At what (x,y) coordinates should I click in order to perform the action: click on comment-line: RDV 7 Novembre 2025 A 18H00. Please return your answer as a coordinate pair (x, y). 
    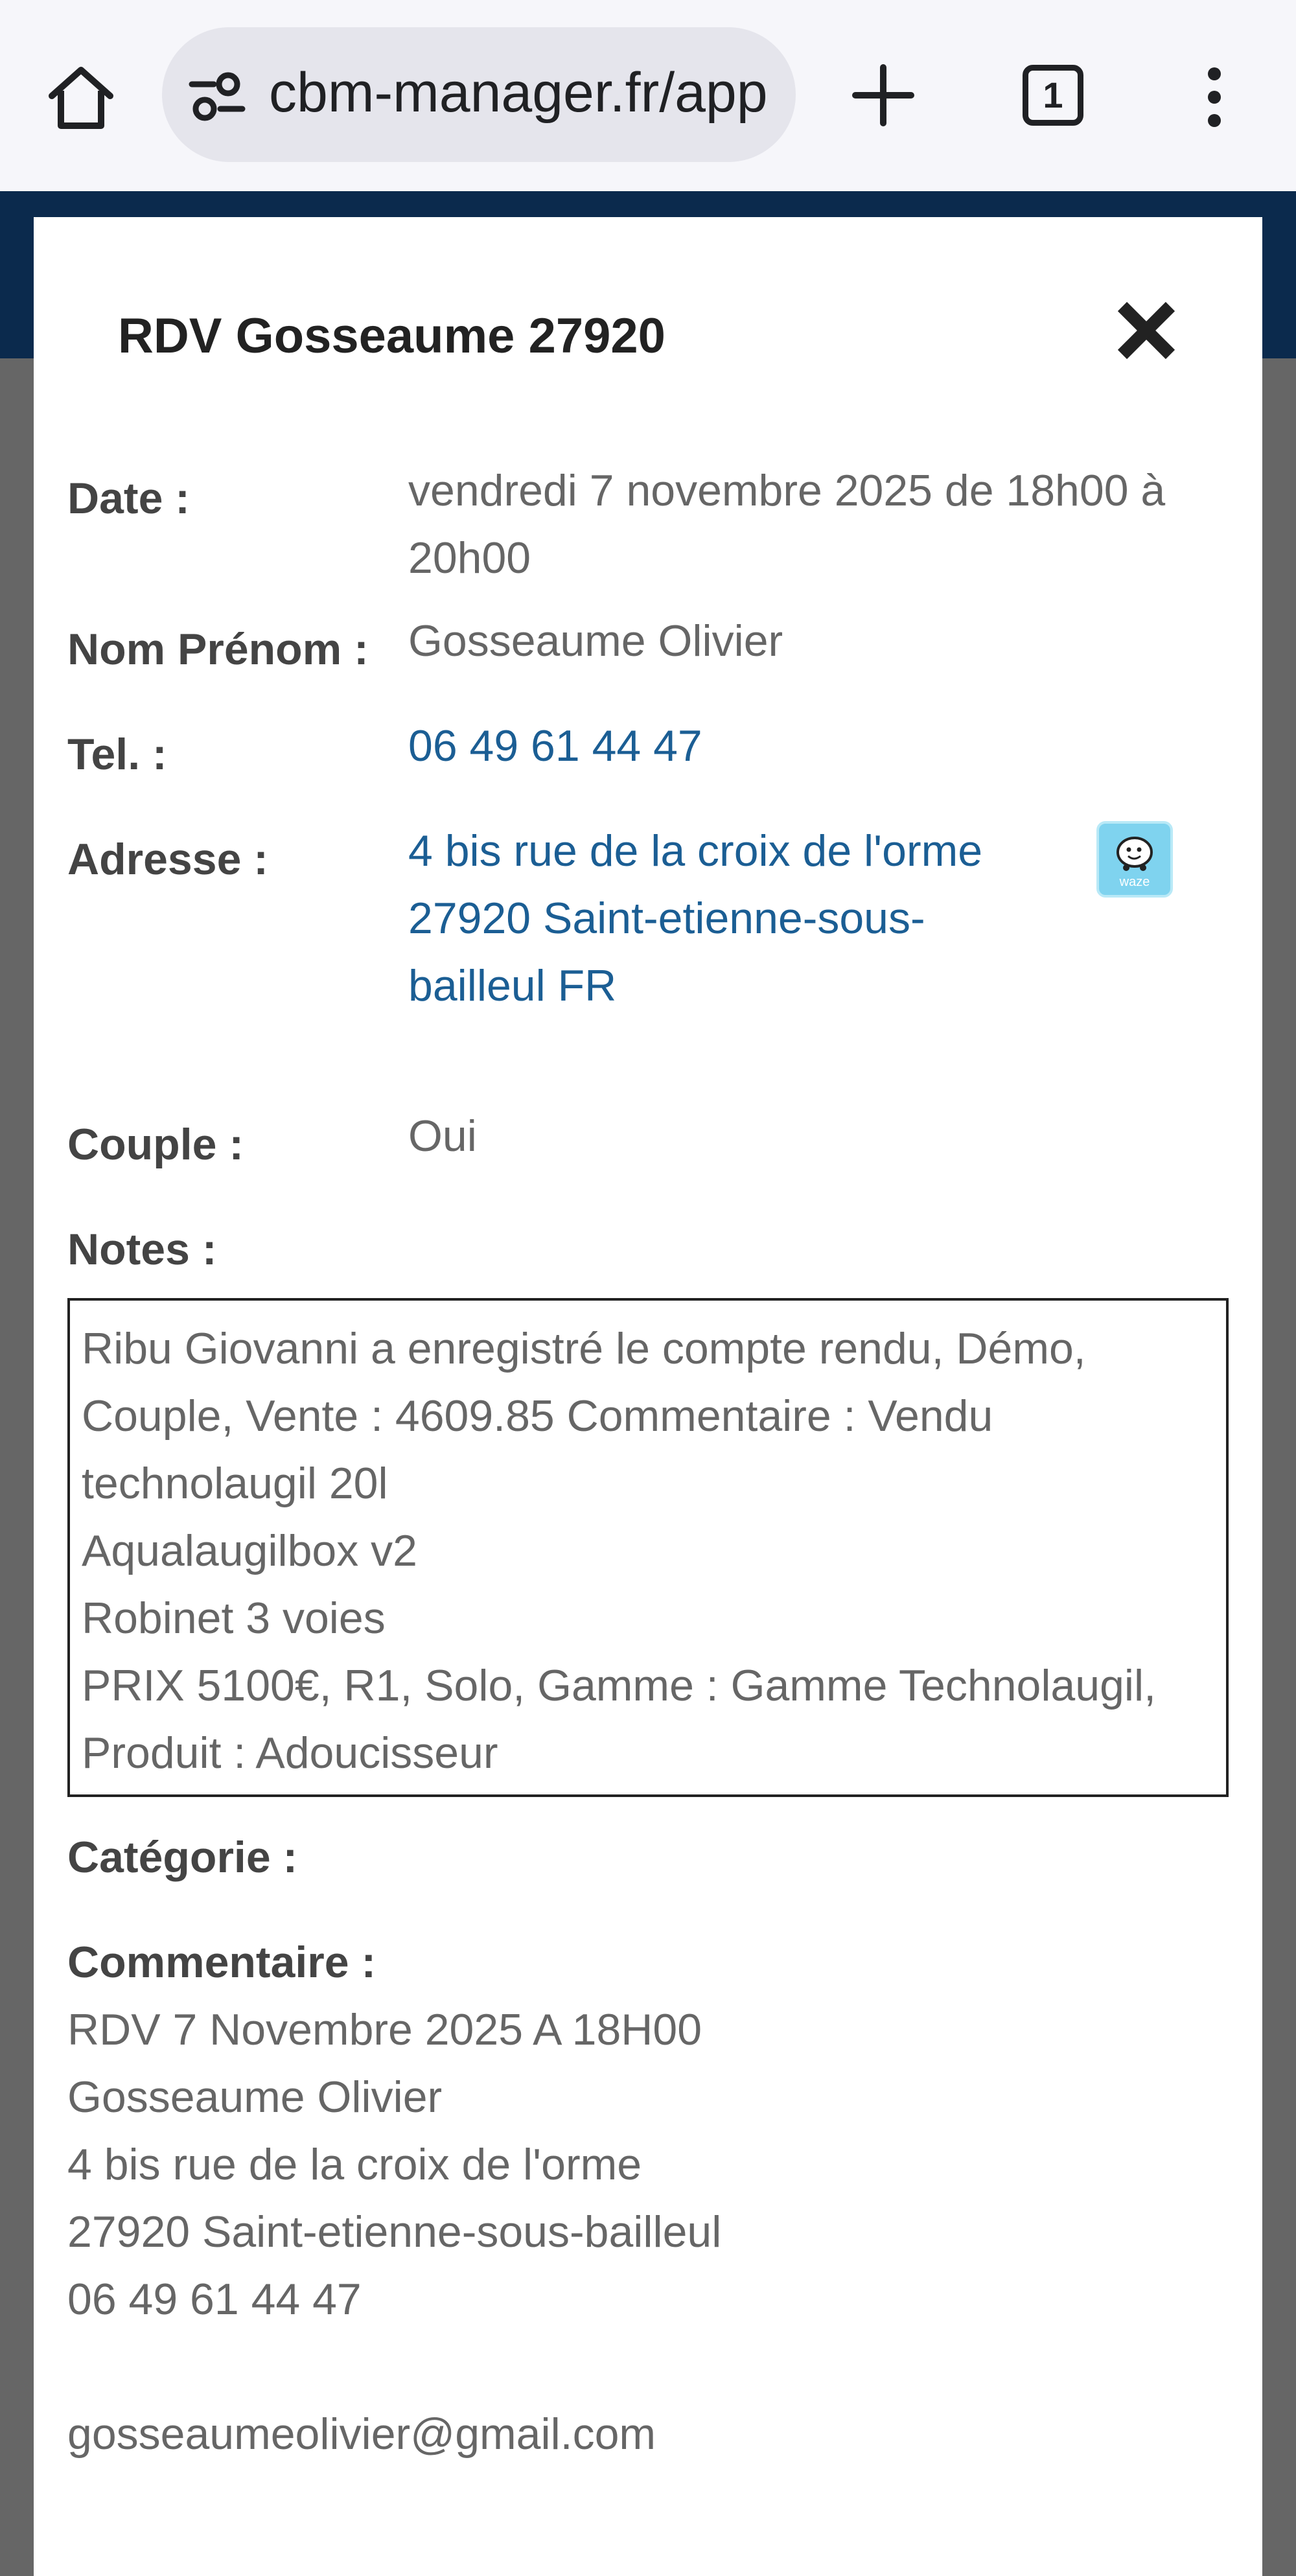
    Looking at the image, I should click on (384, 2030).